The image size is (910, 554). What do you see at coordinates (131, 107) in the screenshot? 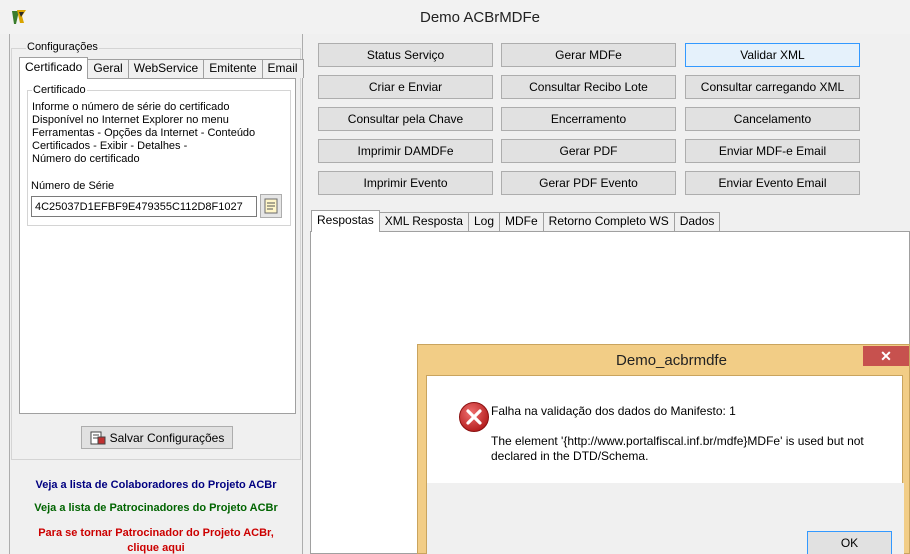
I see `info-line: Informe o número de série do certificado` at bounding box center [131, 107].